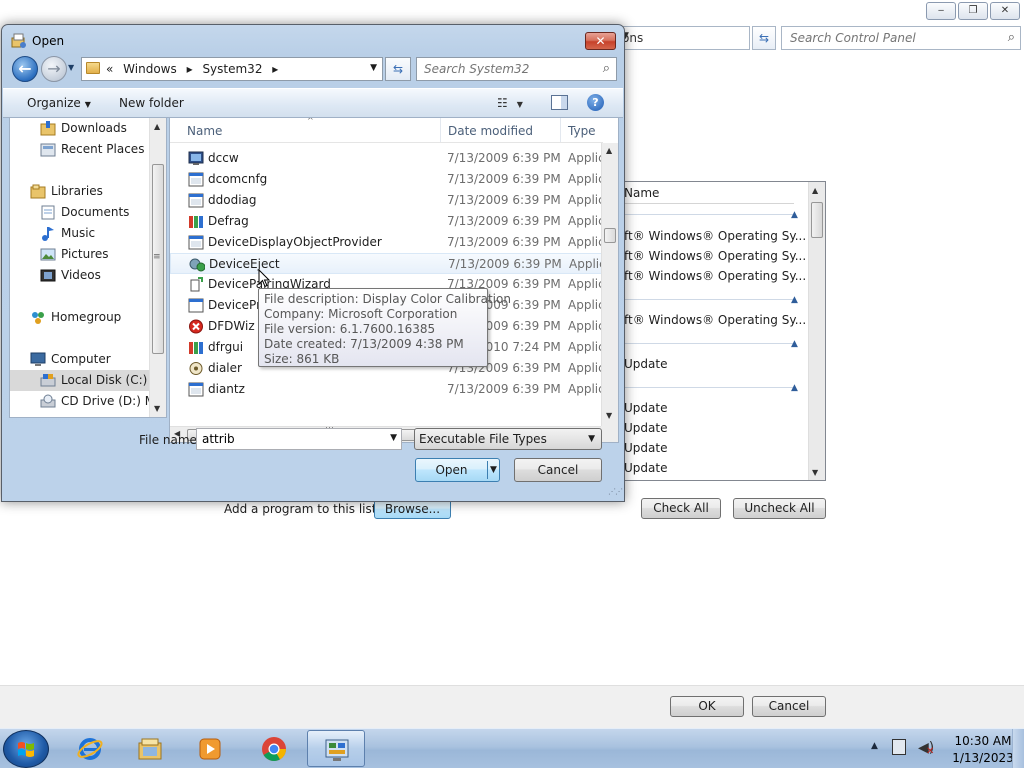 This screenshot has height=768, width=1024. I want to click on maximize-button: ❐, so click(973, 11).